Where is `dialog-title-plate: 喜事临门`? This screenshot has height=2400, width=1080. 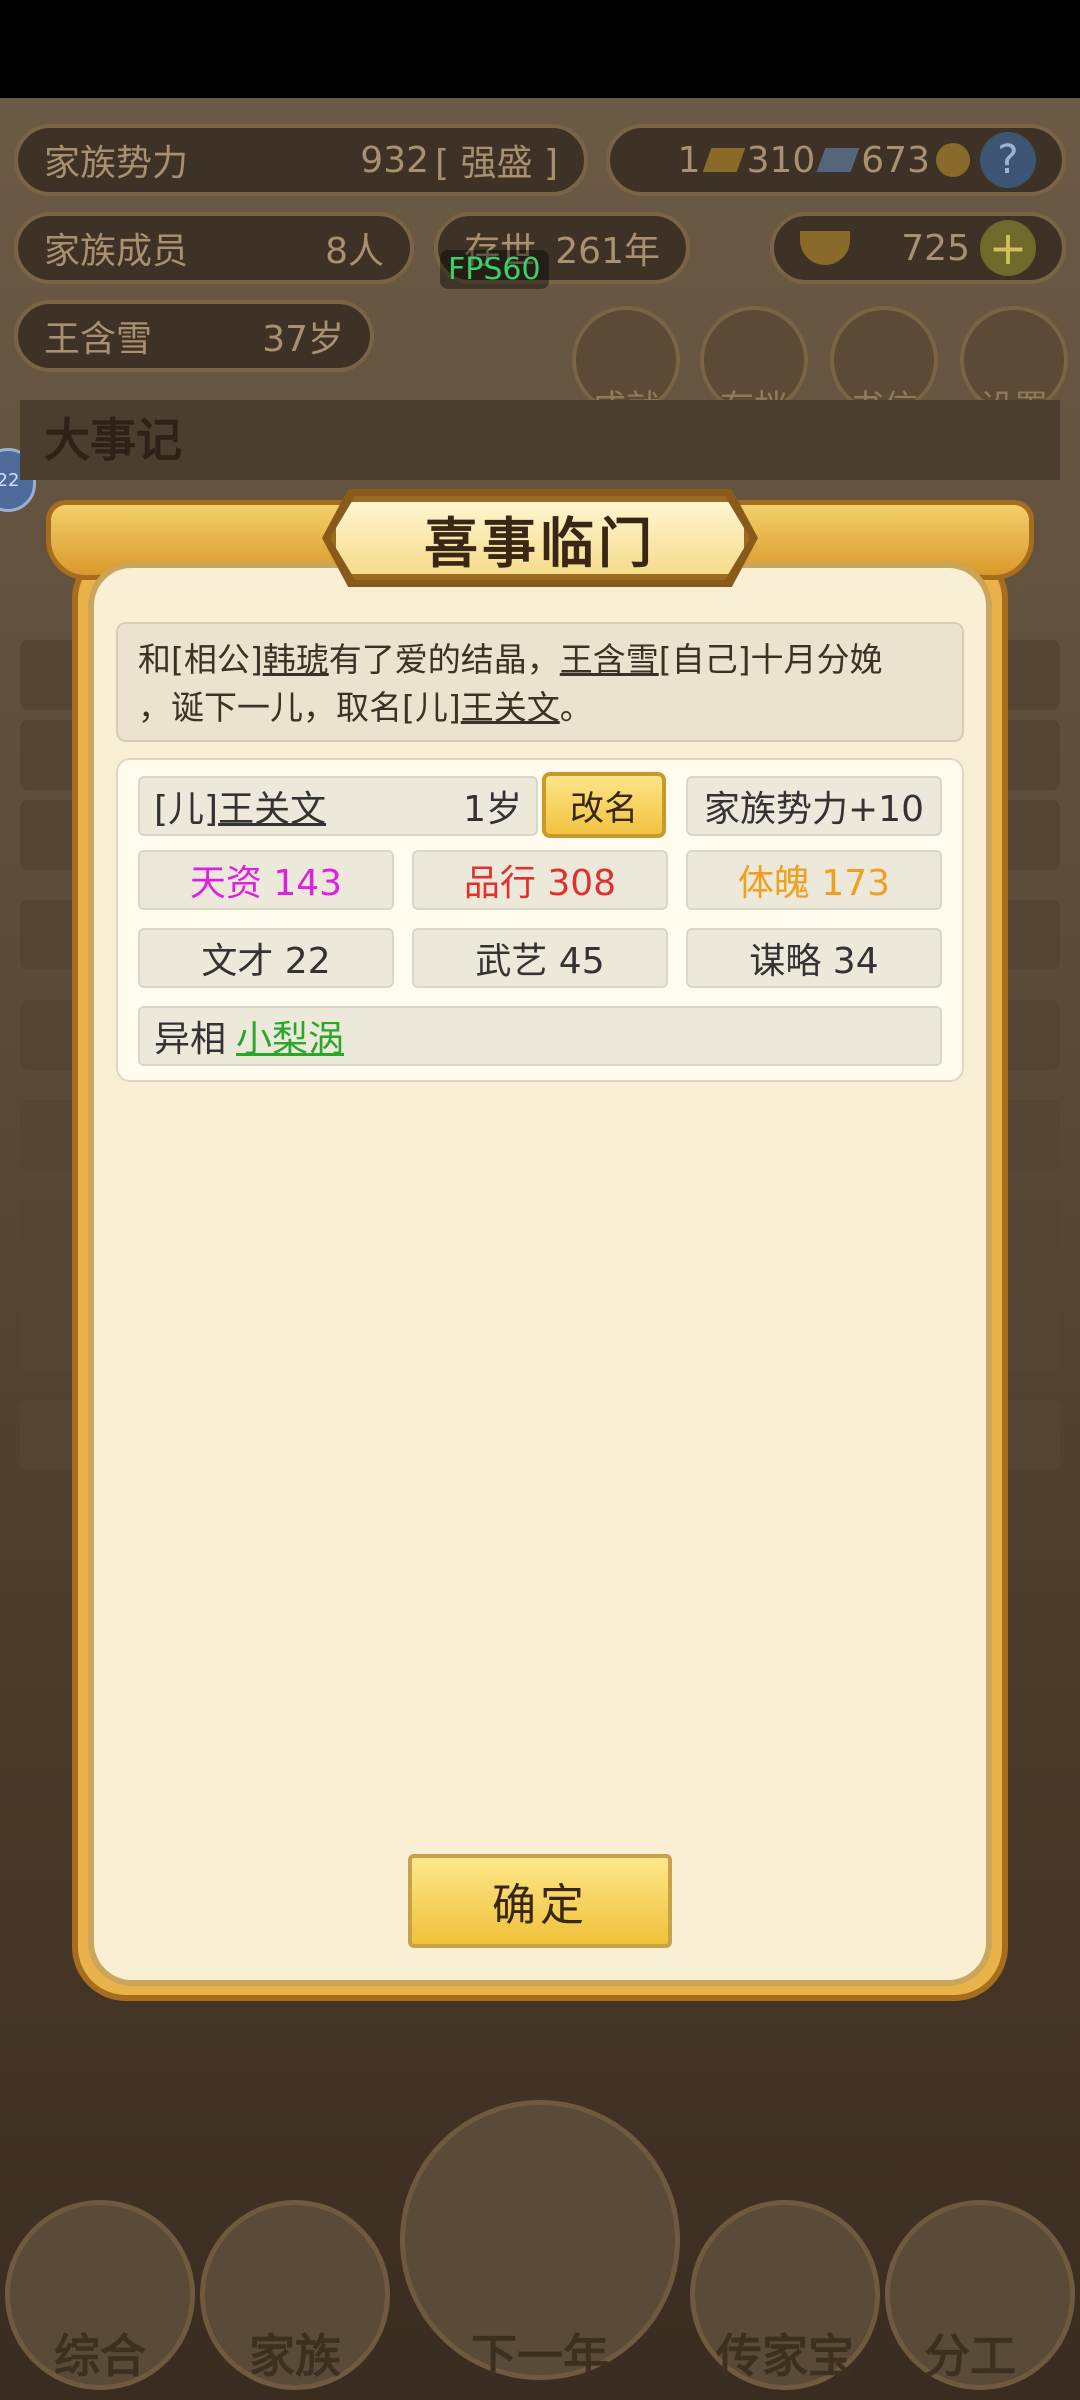
dialog-title-plate: 喜事临门 is located at coordinates (540, 538).